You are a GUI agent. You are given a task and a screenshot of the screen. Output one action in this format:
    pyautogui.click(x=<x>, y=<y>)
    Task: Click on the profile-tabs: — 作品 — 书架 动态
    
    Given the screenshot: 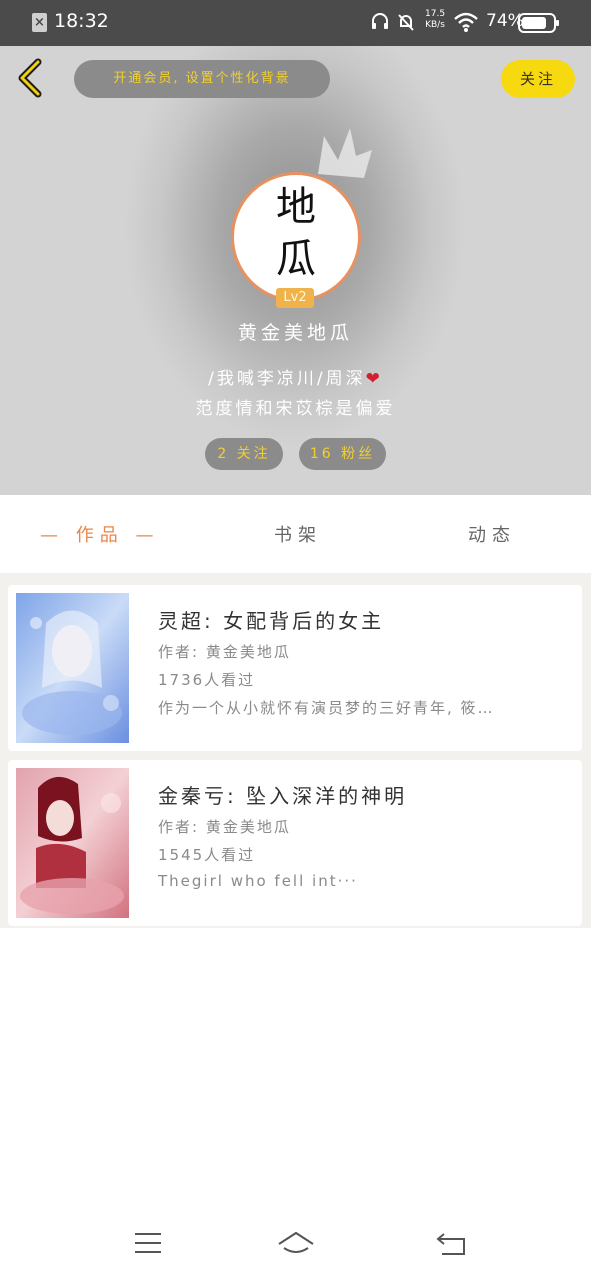 What is the action you would take?
    pyautogui.click(x=295, y=535)
    